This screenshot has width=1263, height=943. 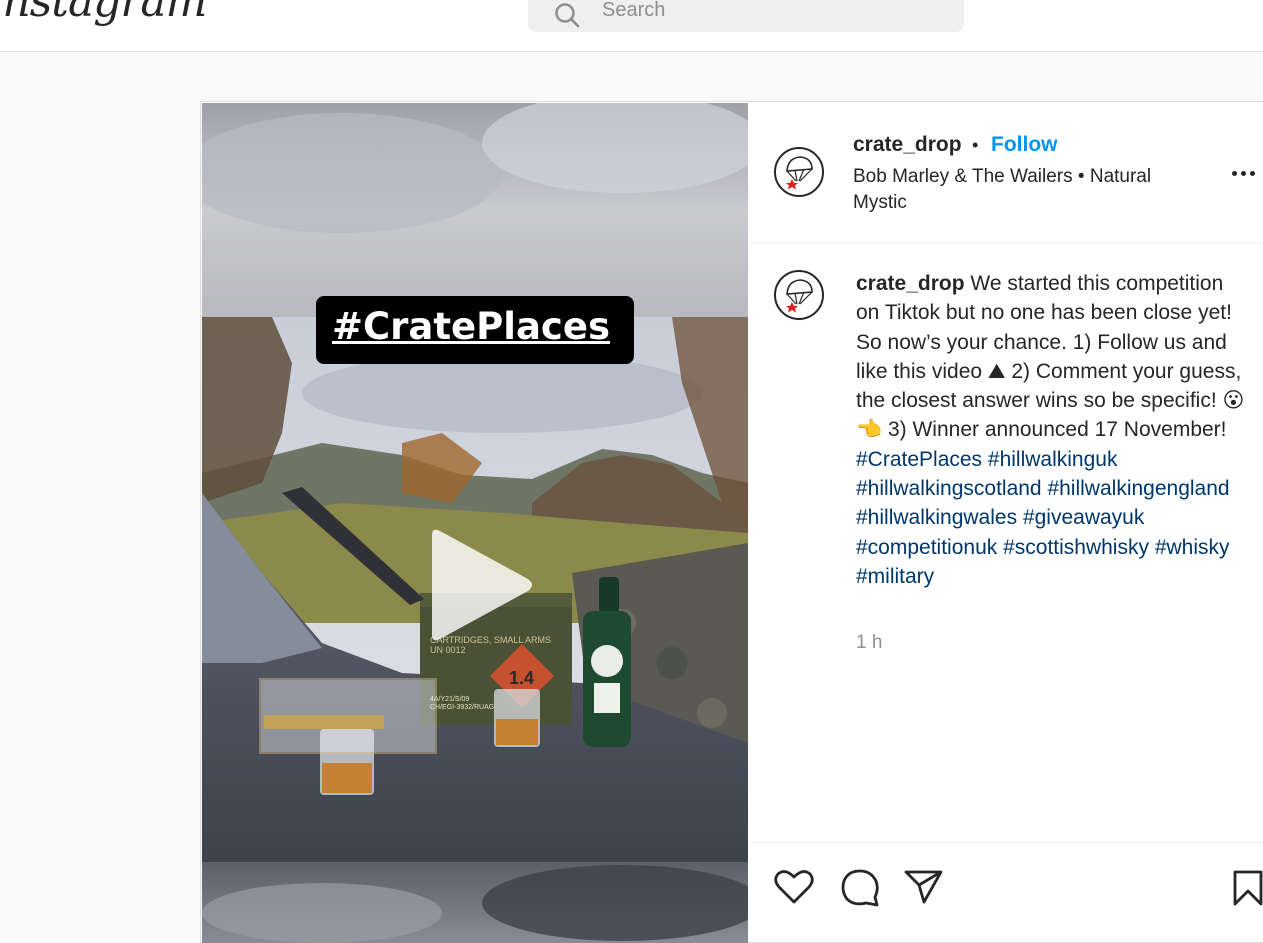 What do you see at coordinates (919, 459) in the screenshot?
I see `hashtag-link: #CratePlaces` at bounding box center [919, 459].